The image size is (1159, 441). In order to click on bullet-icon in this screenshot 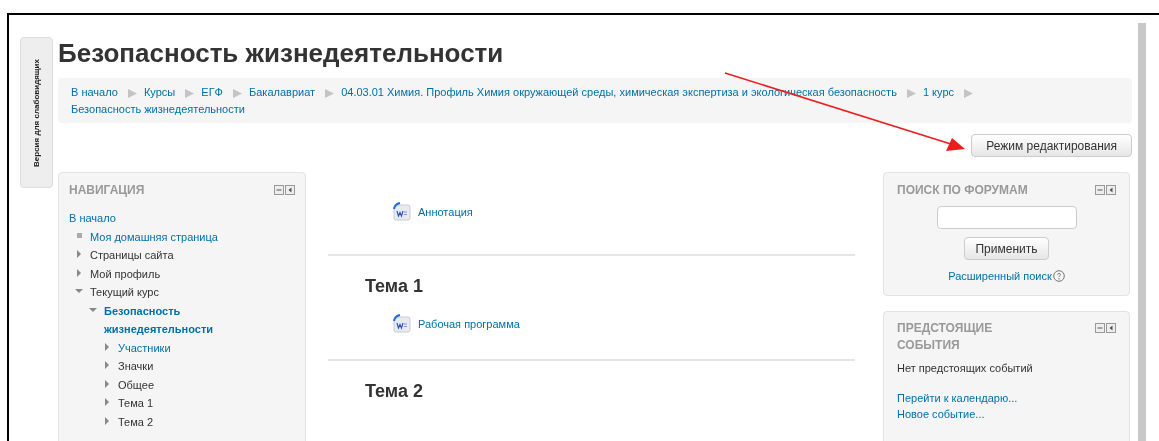, I will do `click(79, 235)`.